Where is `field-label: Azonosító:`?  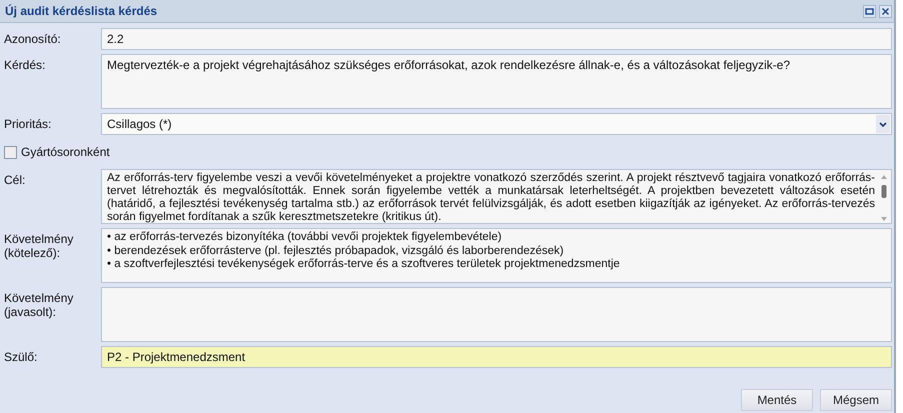 field-label: Azonosító: is located at coordinates (33, 38).